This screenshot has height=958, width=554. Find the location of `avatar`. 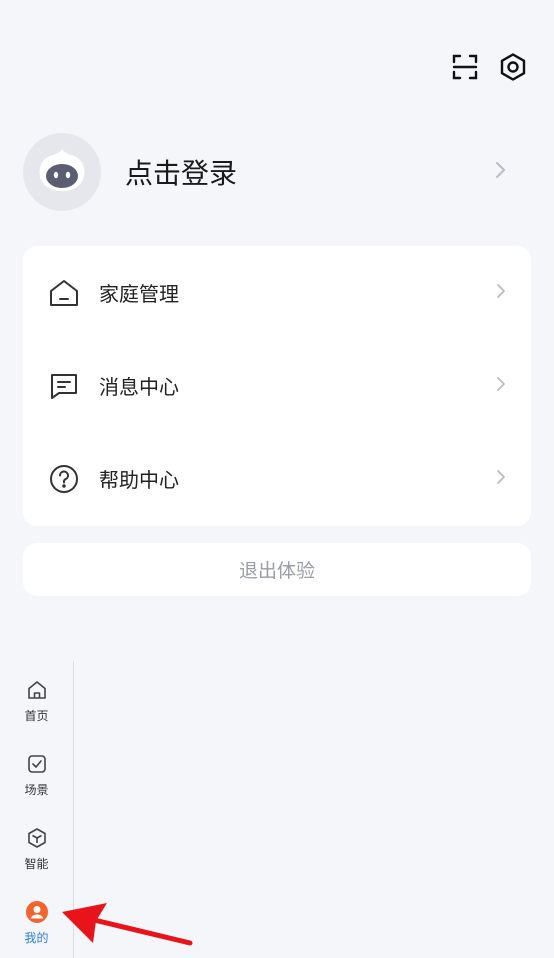

avatar is located at coordinates (62, 172).